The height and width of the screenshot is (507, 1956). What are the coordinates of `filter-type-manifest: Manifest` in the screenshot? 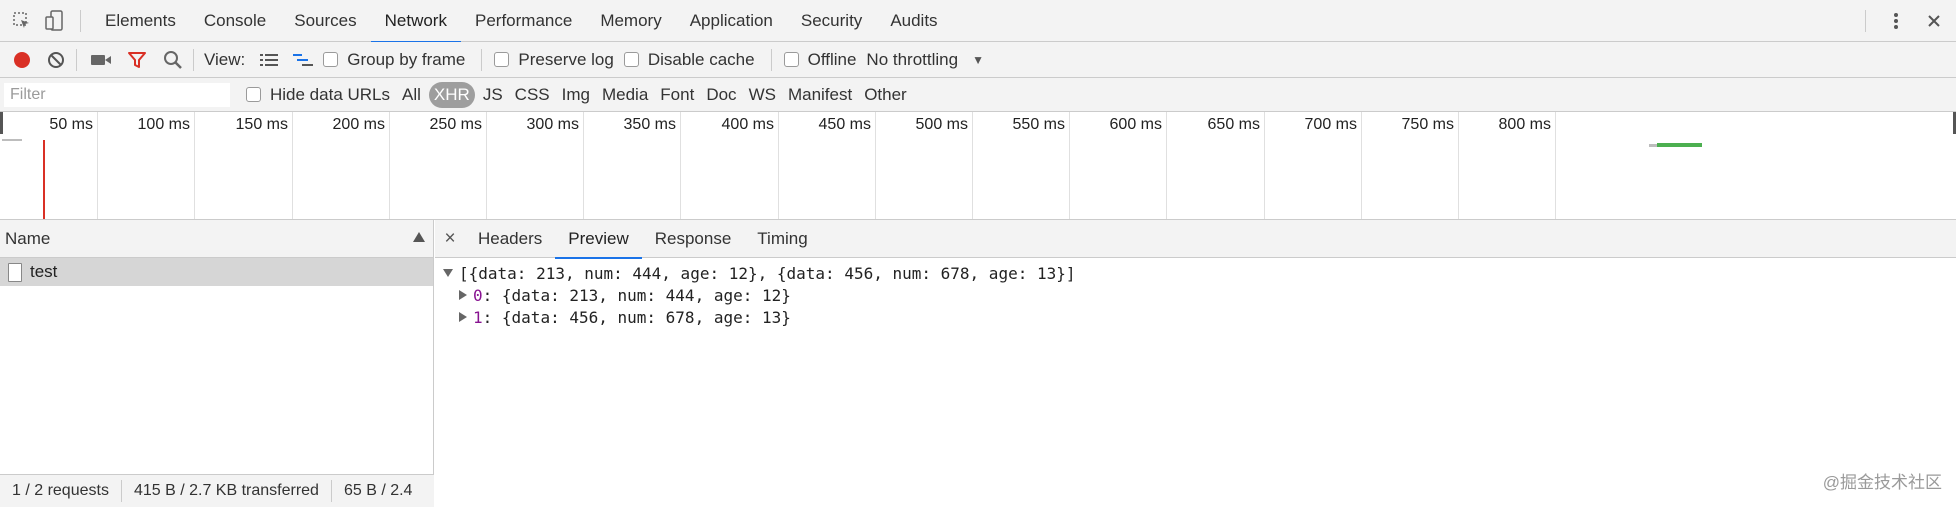 It's located at (820, 95).